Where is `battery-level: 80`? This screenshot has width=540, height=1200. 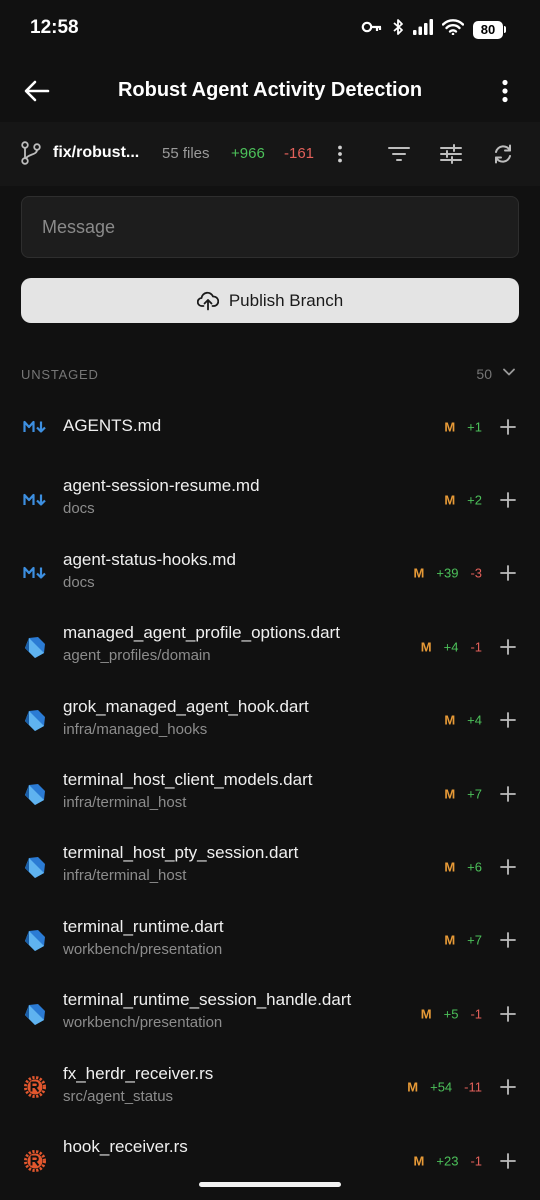
battery-level: 80 is located at coordinates (488, 29).